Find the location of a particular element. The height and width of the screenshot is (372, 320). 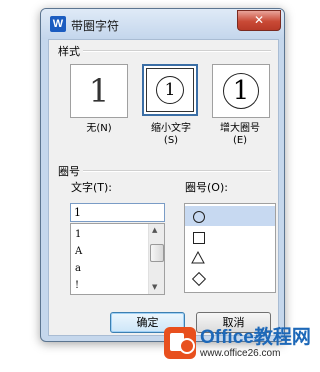

style-option-none: 1 is located at coordinates (99, 91).